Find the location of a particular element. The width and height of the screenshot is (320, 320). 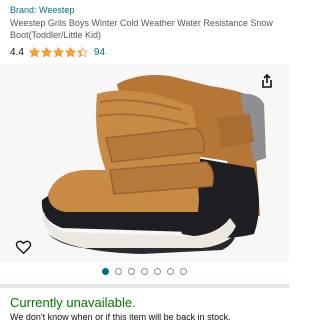

share-icon is located at coordinates (267, 81).